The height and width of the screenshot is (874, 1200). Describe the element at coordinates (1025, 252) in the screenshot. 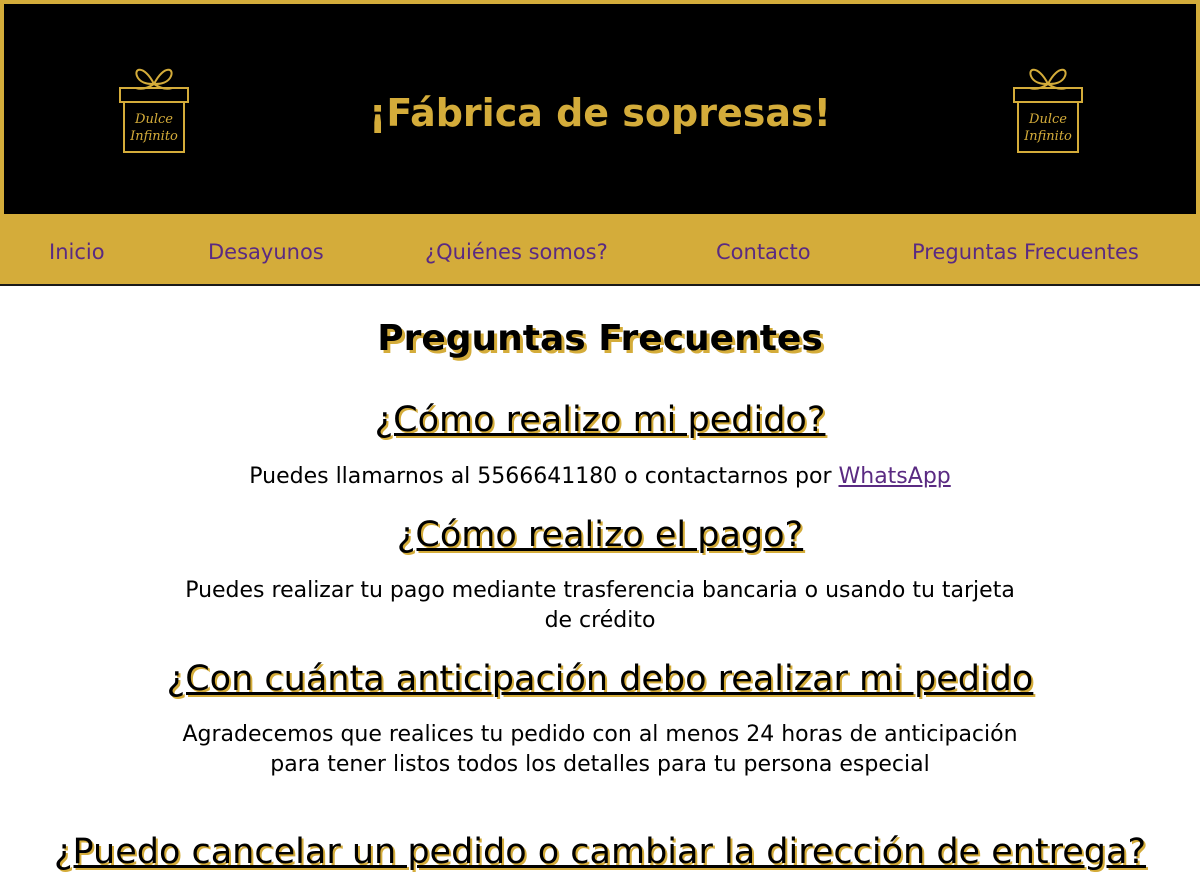

I see `nav-link-preguntas-frecuentes: Preguntas Frecuentes` at that location.